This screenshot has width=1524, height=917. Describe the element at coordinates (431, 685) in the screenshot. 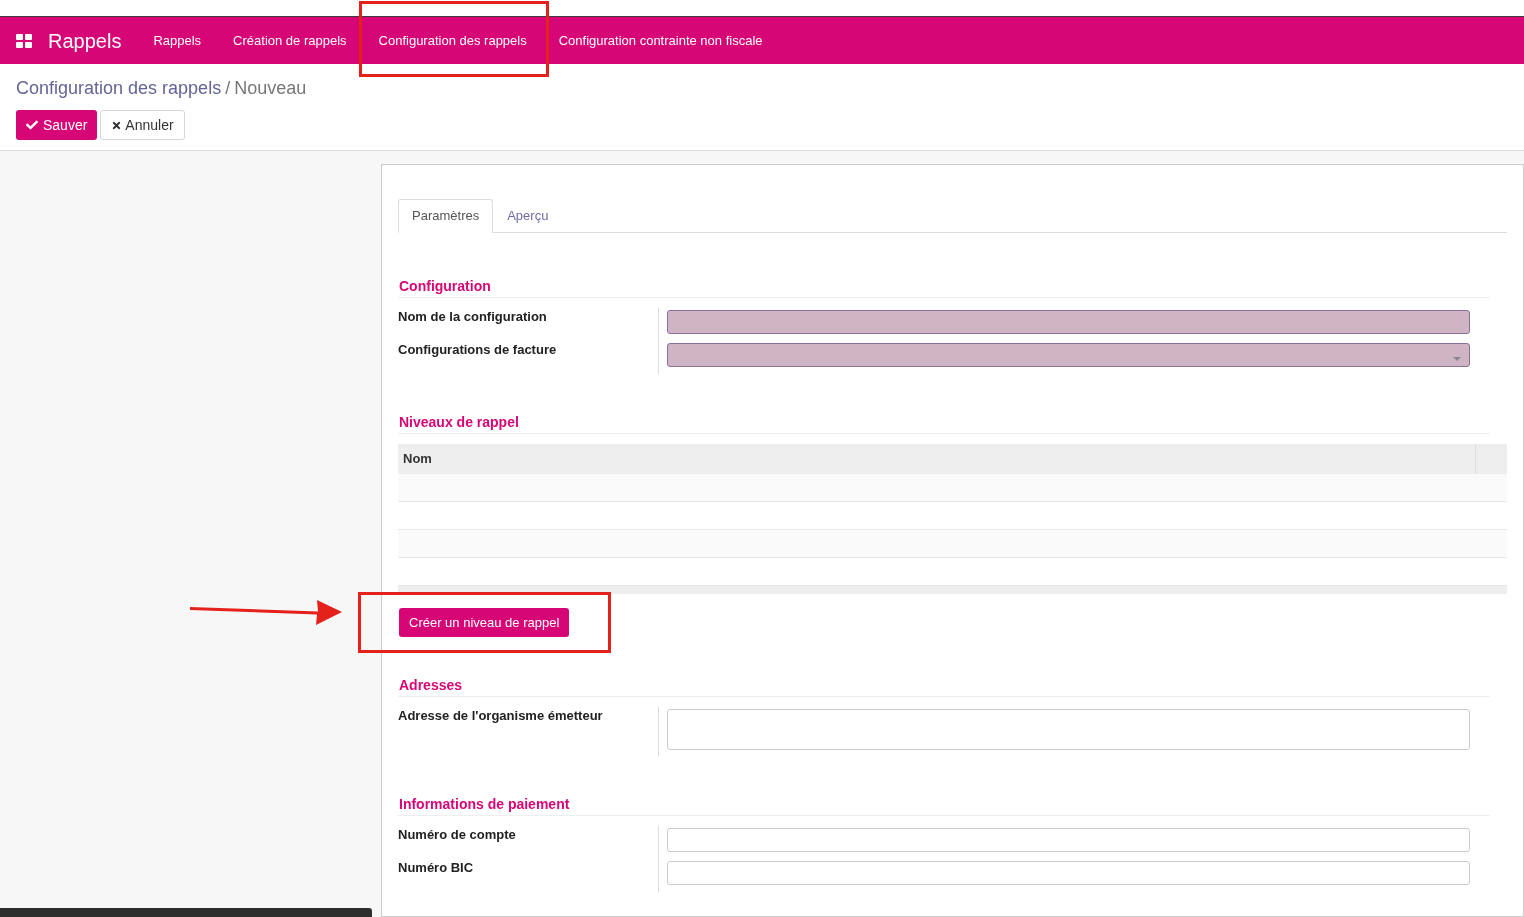

I see `section-title: Adresses` at that location.